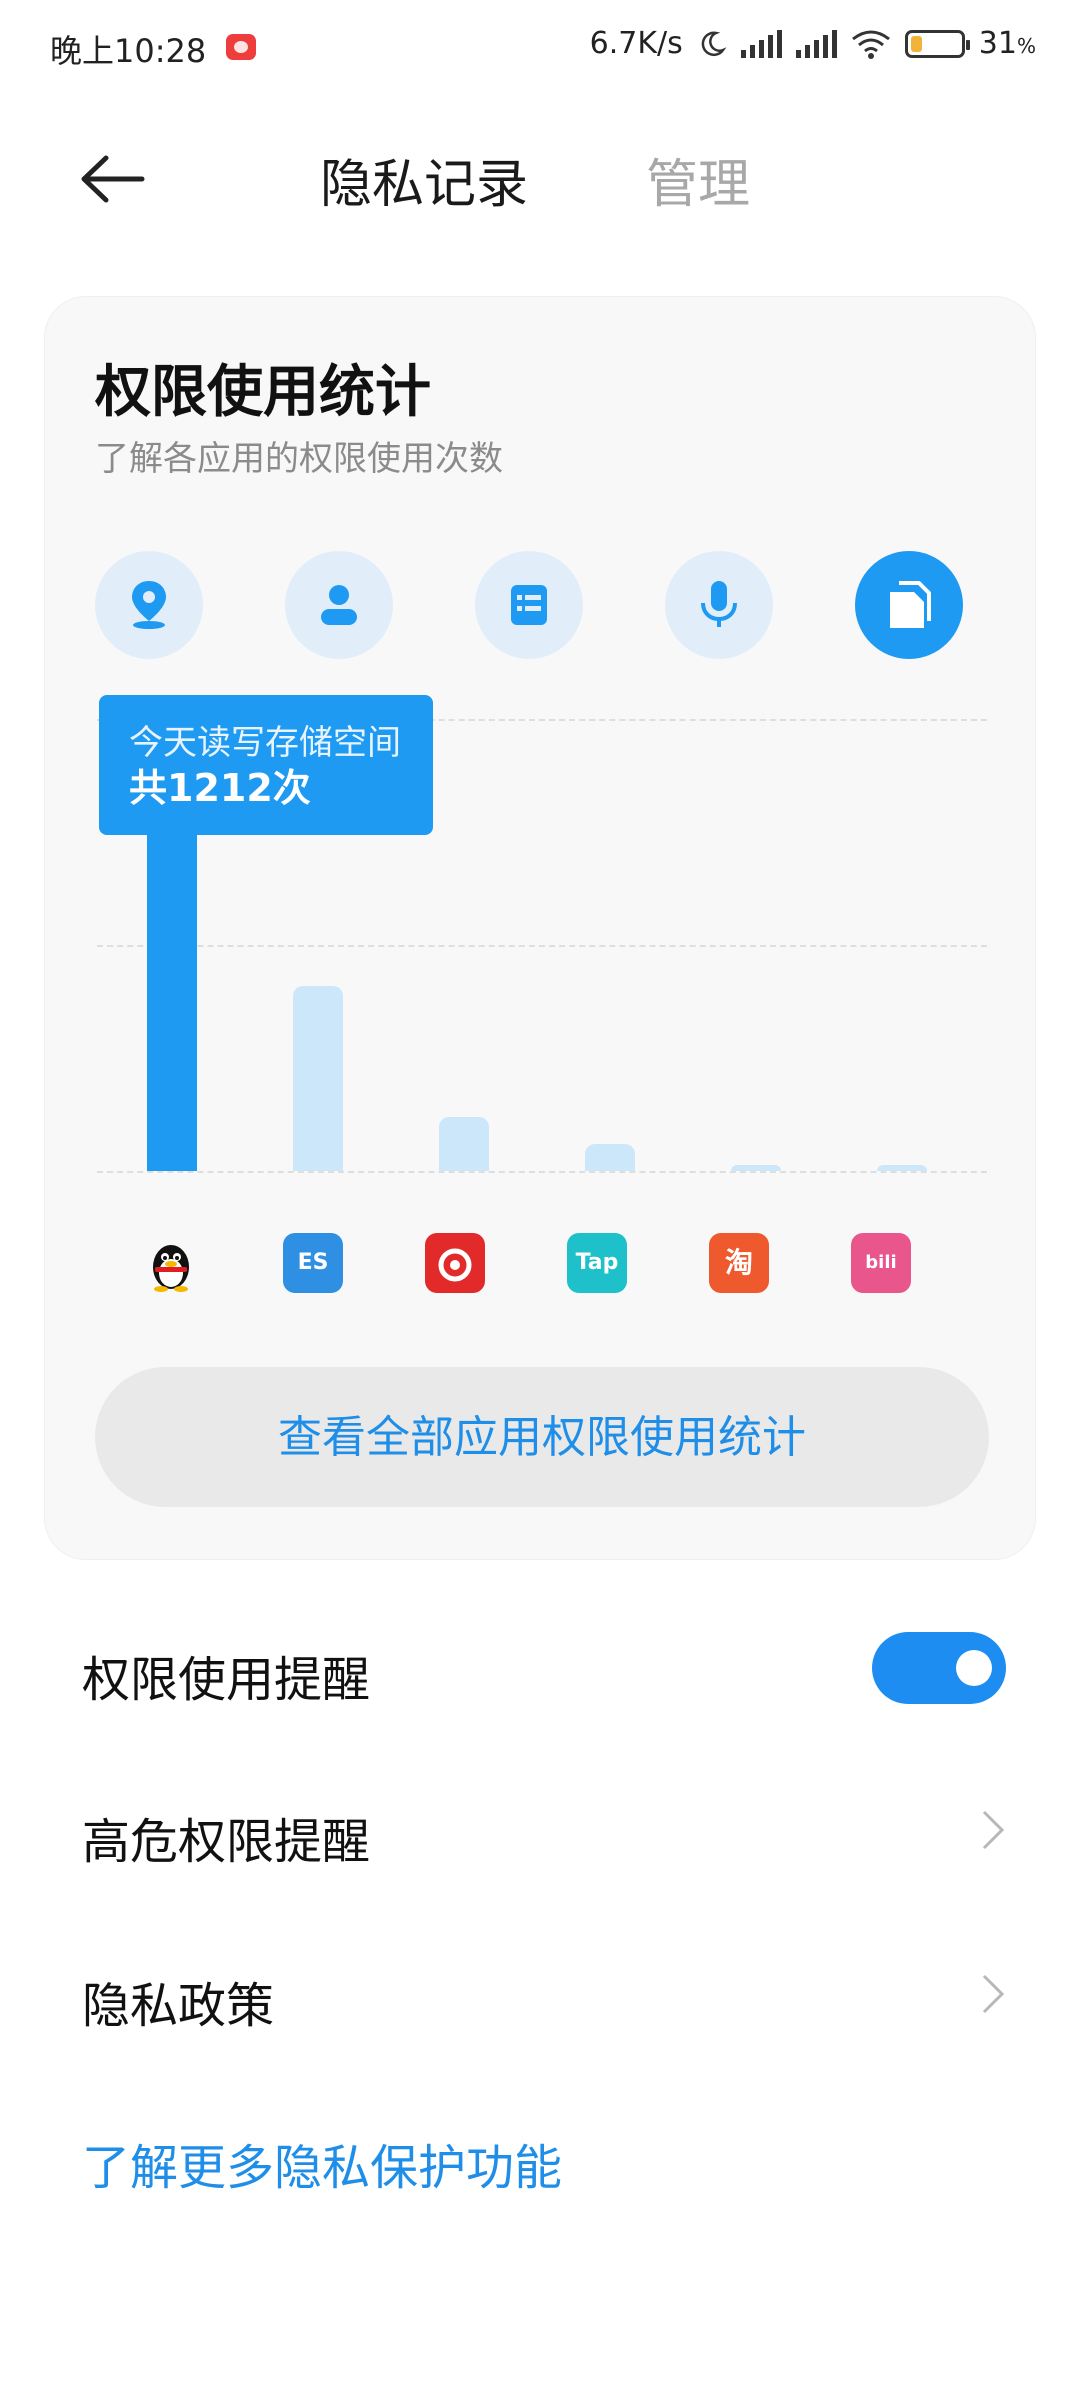 Image resolution: width=1080 pixels, height=2400 pixels. Describe the element at coordinates (937, 43) in the screenshot. I see `battery-icon` at that location.